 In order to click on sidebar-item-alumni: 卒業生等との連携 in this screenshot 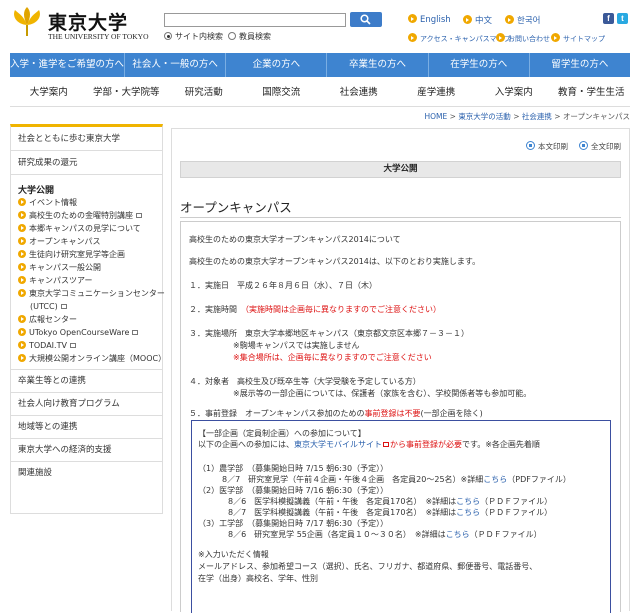, I will do `click(86, 380)`.